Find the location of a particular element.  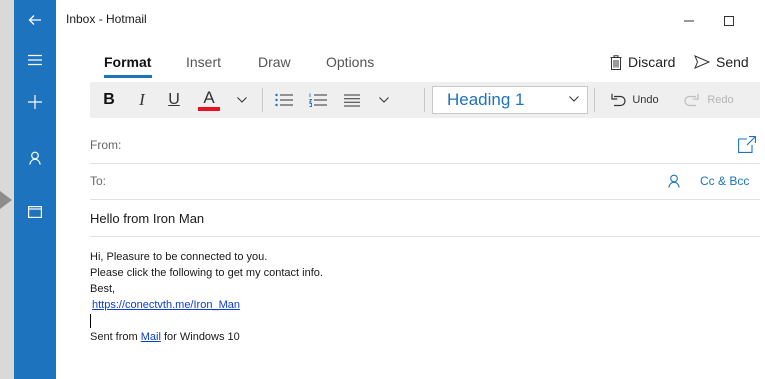

window-title: Inbox - Hotmail is located at coordinates (106, 19).